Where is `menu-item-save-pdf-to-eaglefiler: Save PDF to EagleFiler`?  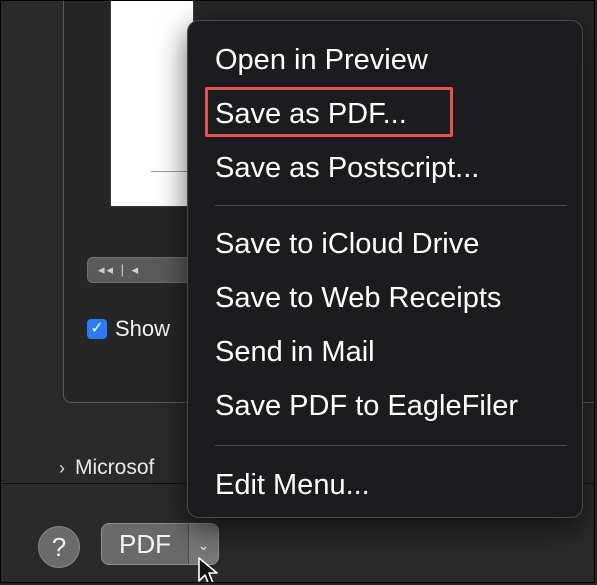
menu-item-save-pdf-to-eaglefiler: Save PDF to EagleFiler is located at coordinates (366, 406).